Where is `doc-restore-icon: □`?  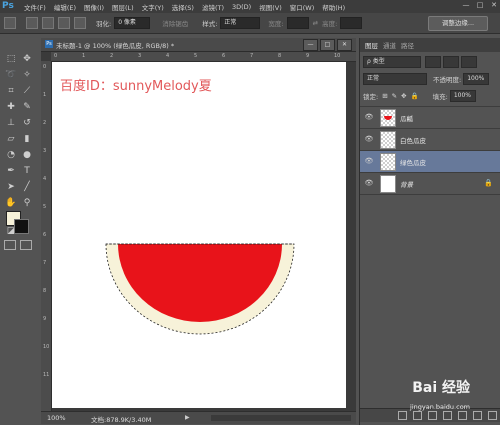
doc-restore-icon: □ is located at coordinates (327, 45).